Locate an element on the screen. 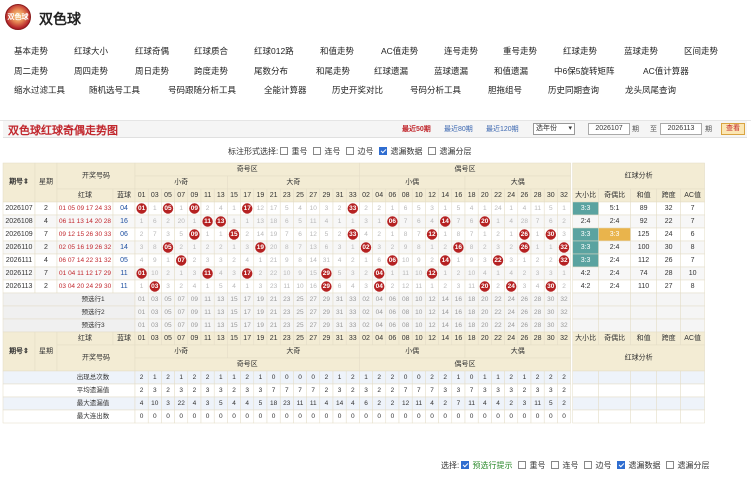 The image size is (751, 477). miss-value: 9 is located at coordinates (300, 273).